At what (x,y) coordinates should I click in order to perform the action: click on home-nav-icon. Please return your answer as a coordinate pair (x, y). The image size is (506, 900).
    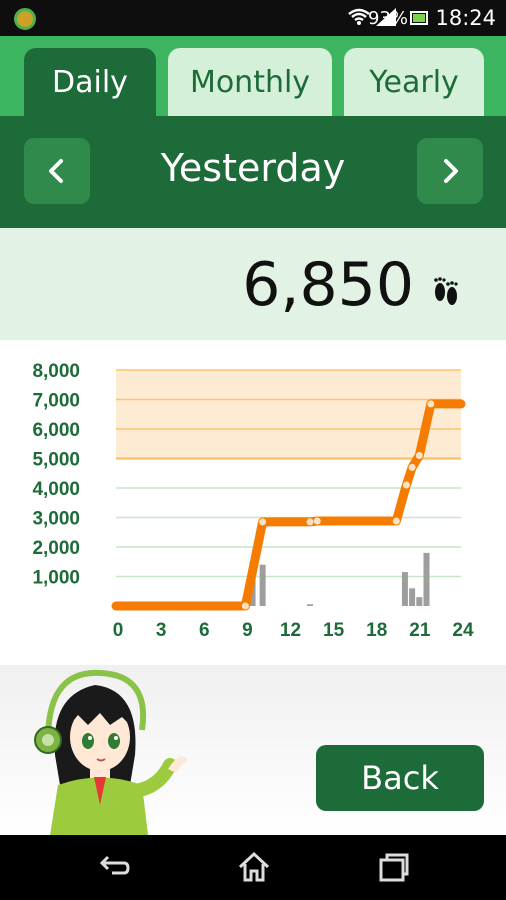
    Looking at the image, I should click on (254, 867).